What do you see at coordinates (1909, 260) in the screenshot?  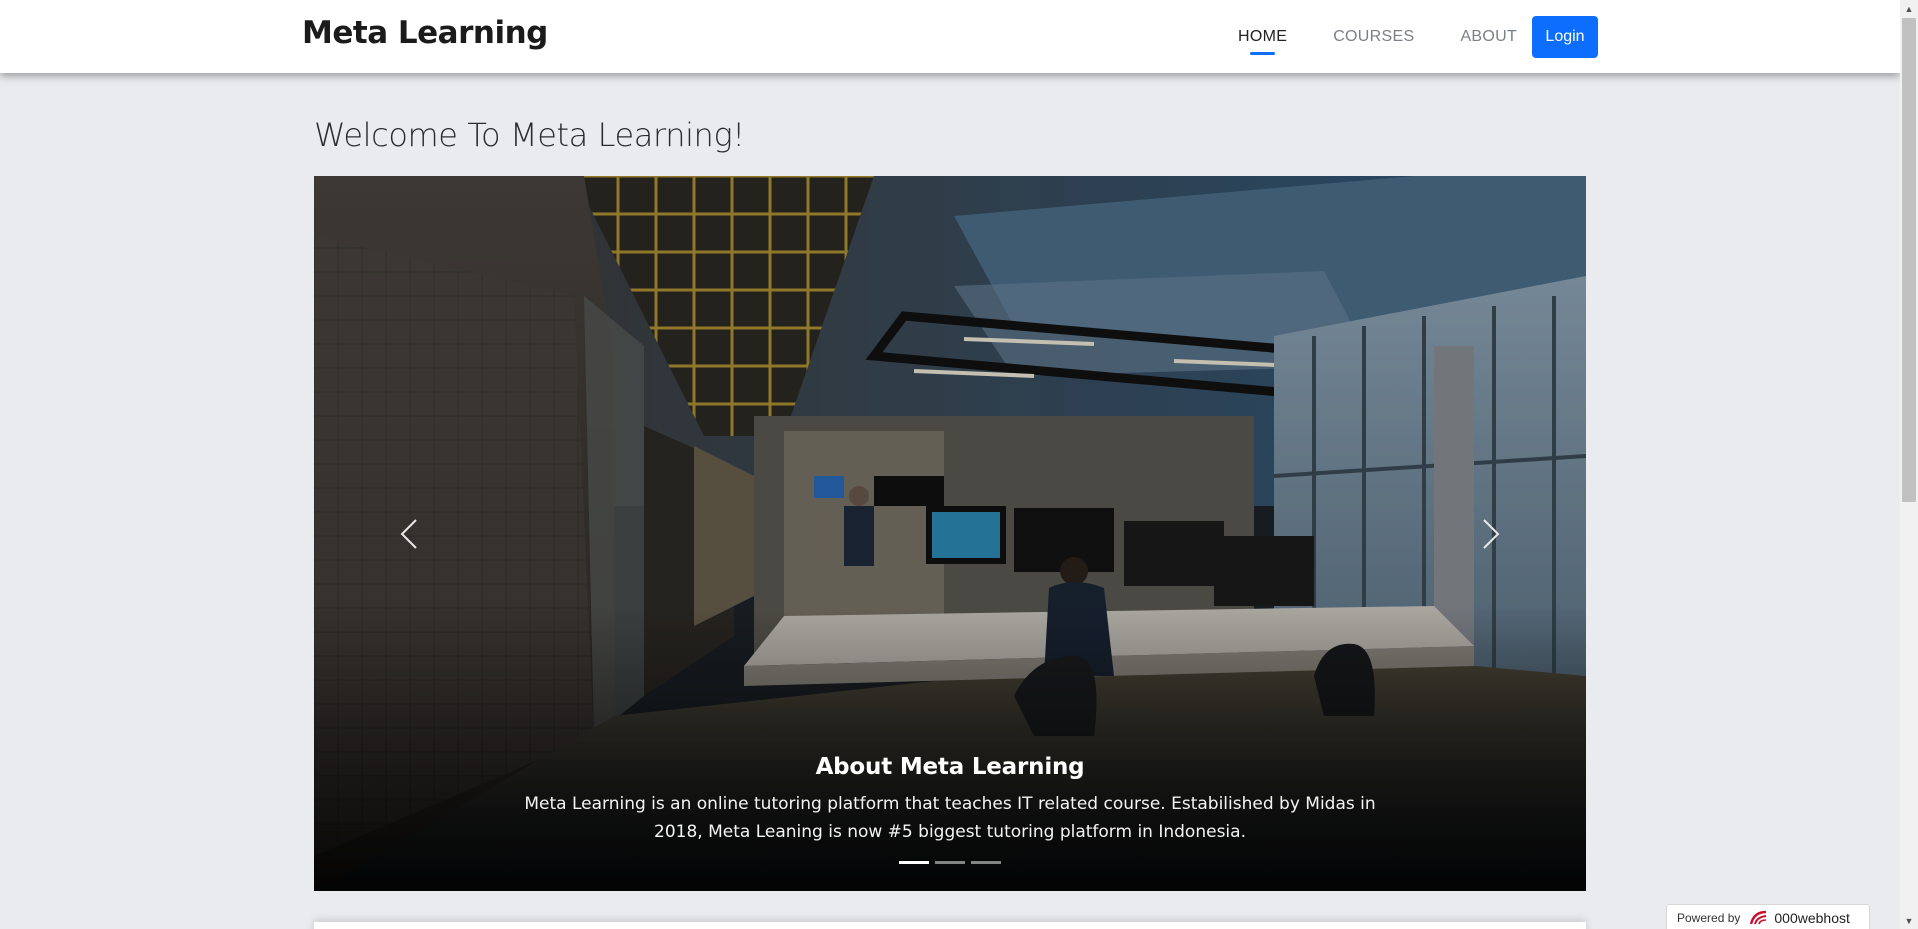 I see `scrollbar-thumb` at bounding box center [1909, 260].